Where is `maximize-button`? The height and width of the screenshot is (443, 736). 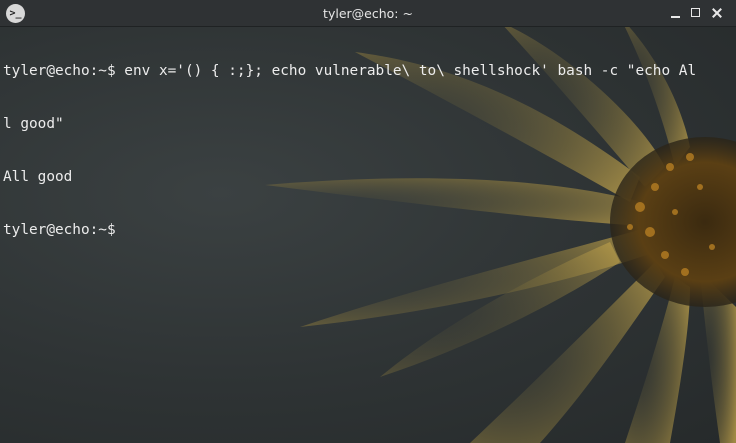 maximize-button is located at coordinates (695, 13).